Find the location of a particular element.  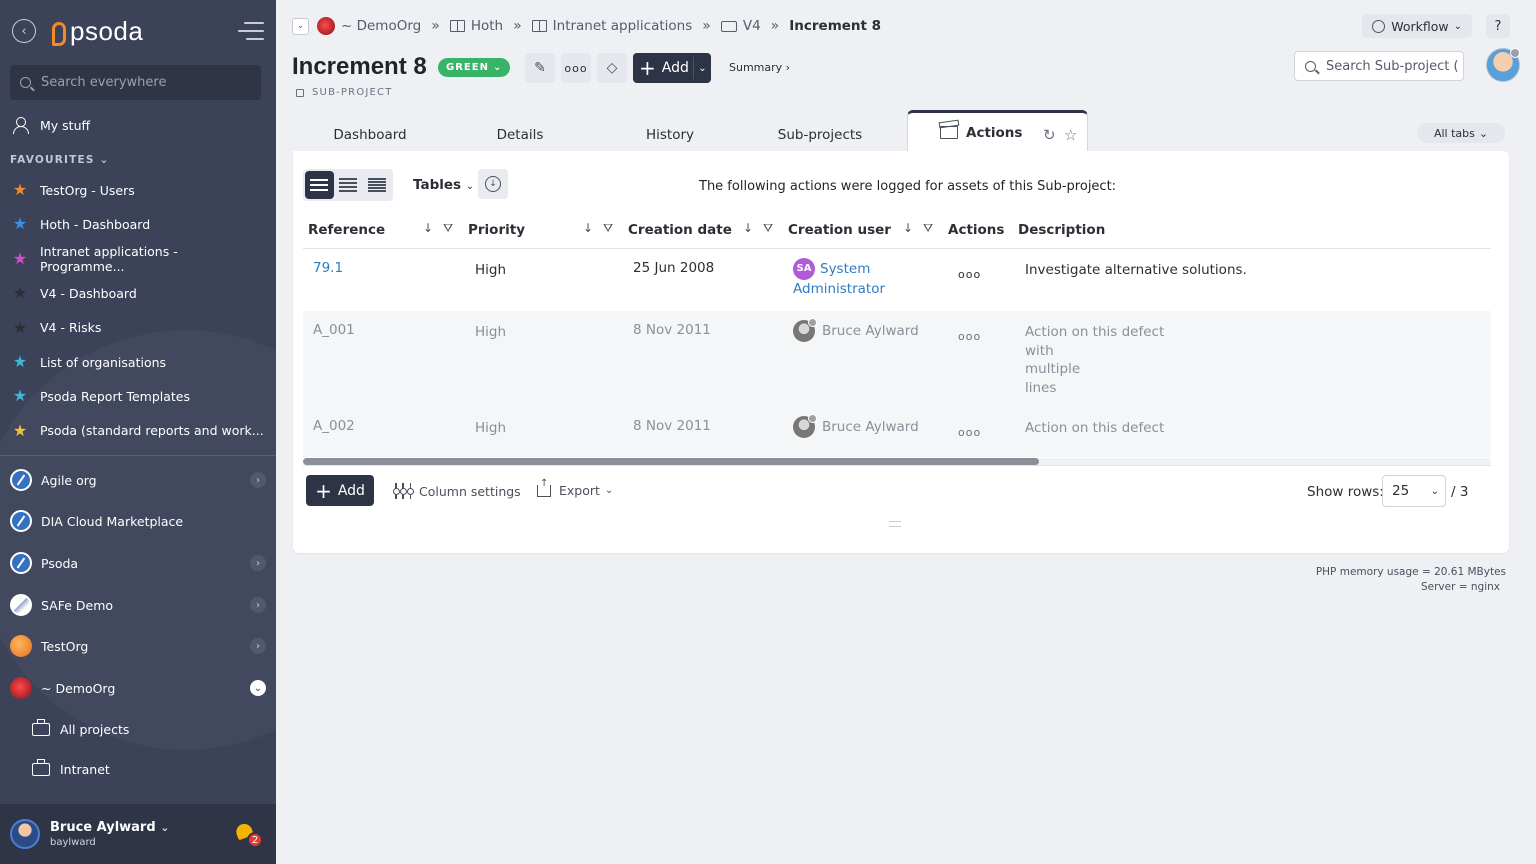

sidebar-divider is located at coordinates (138, 455).